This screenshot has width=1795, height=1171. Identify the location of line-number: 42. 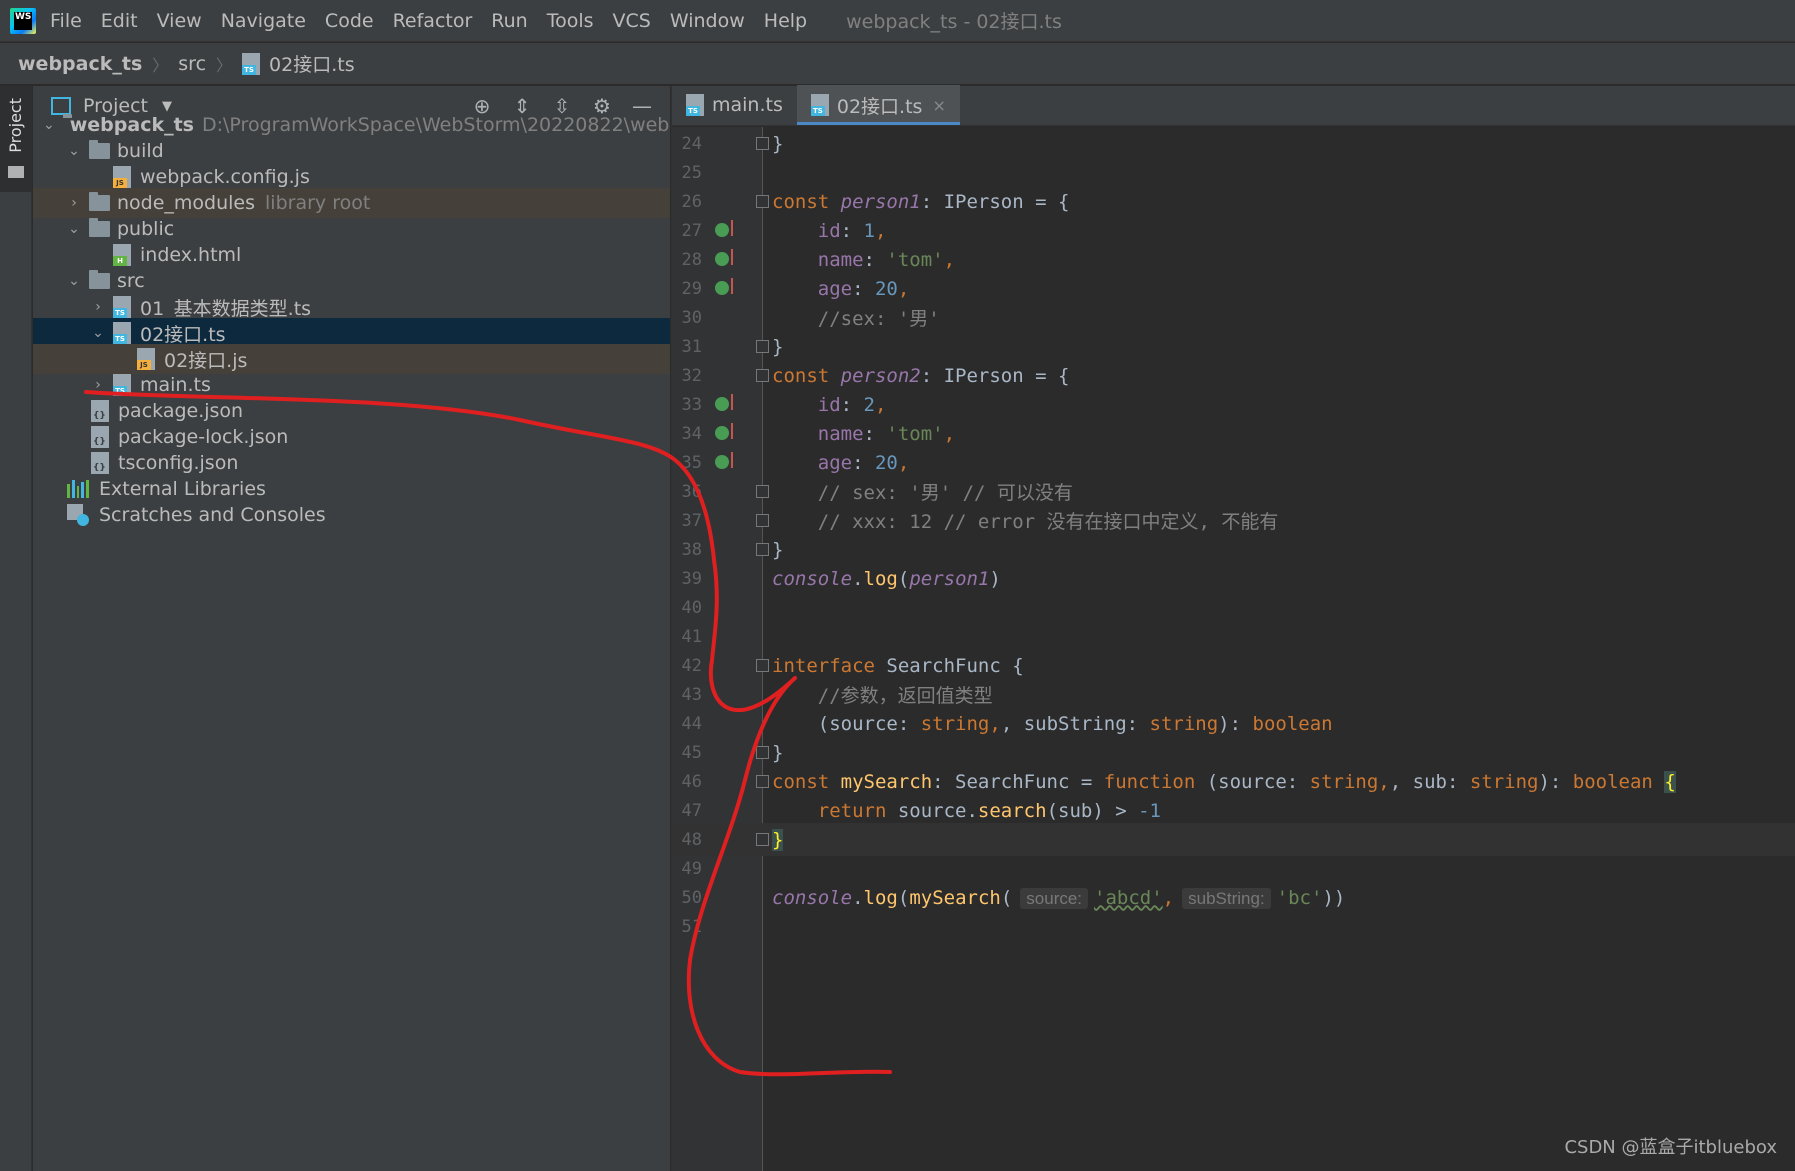
(691, 665).